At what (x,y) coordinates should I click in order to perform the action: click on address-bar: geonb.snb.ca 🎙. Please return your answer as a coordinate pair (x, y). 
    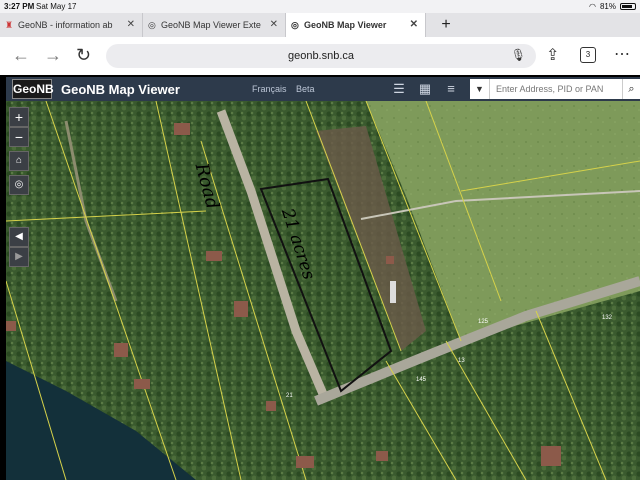
    Looking at the image, I should click on (321, 56).